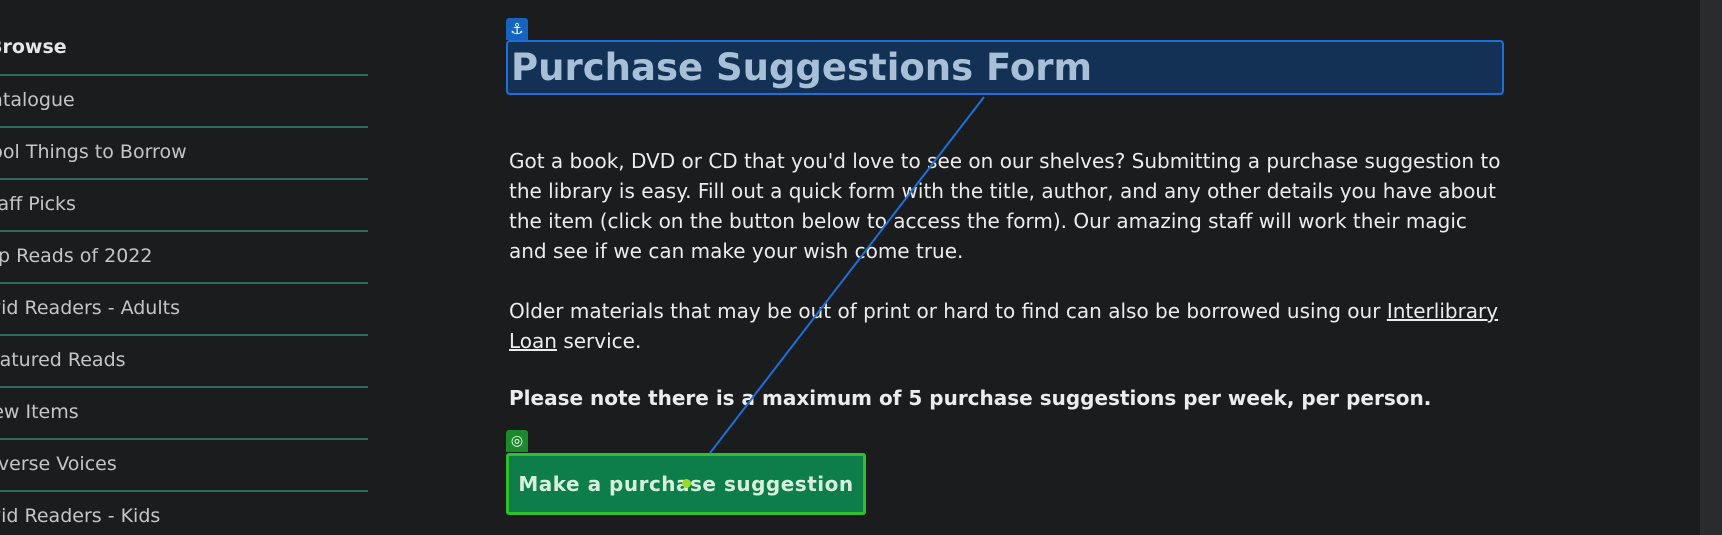 The height and width of the screenshot is (535, 1722). I want to click on sidebar-item-label: Avid Readers - Adults, so click(90, 308).